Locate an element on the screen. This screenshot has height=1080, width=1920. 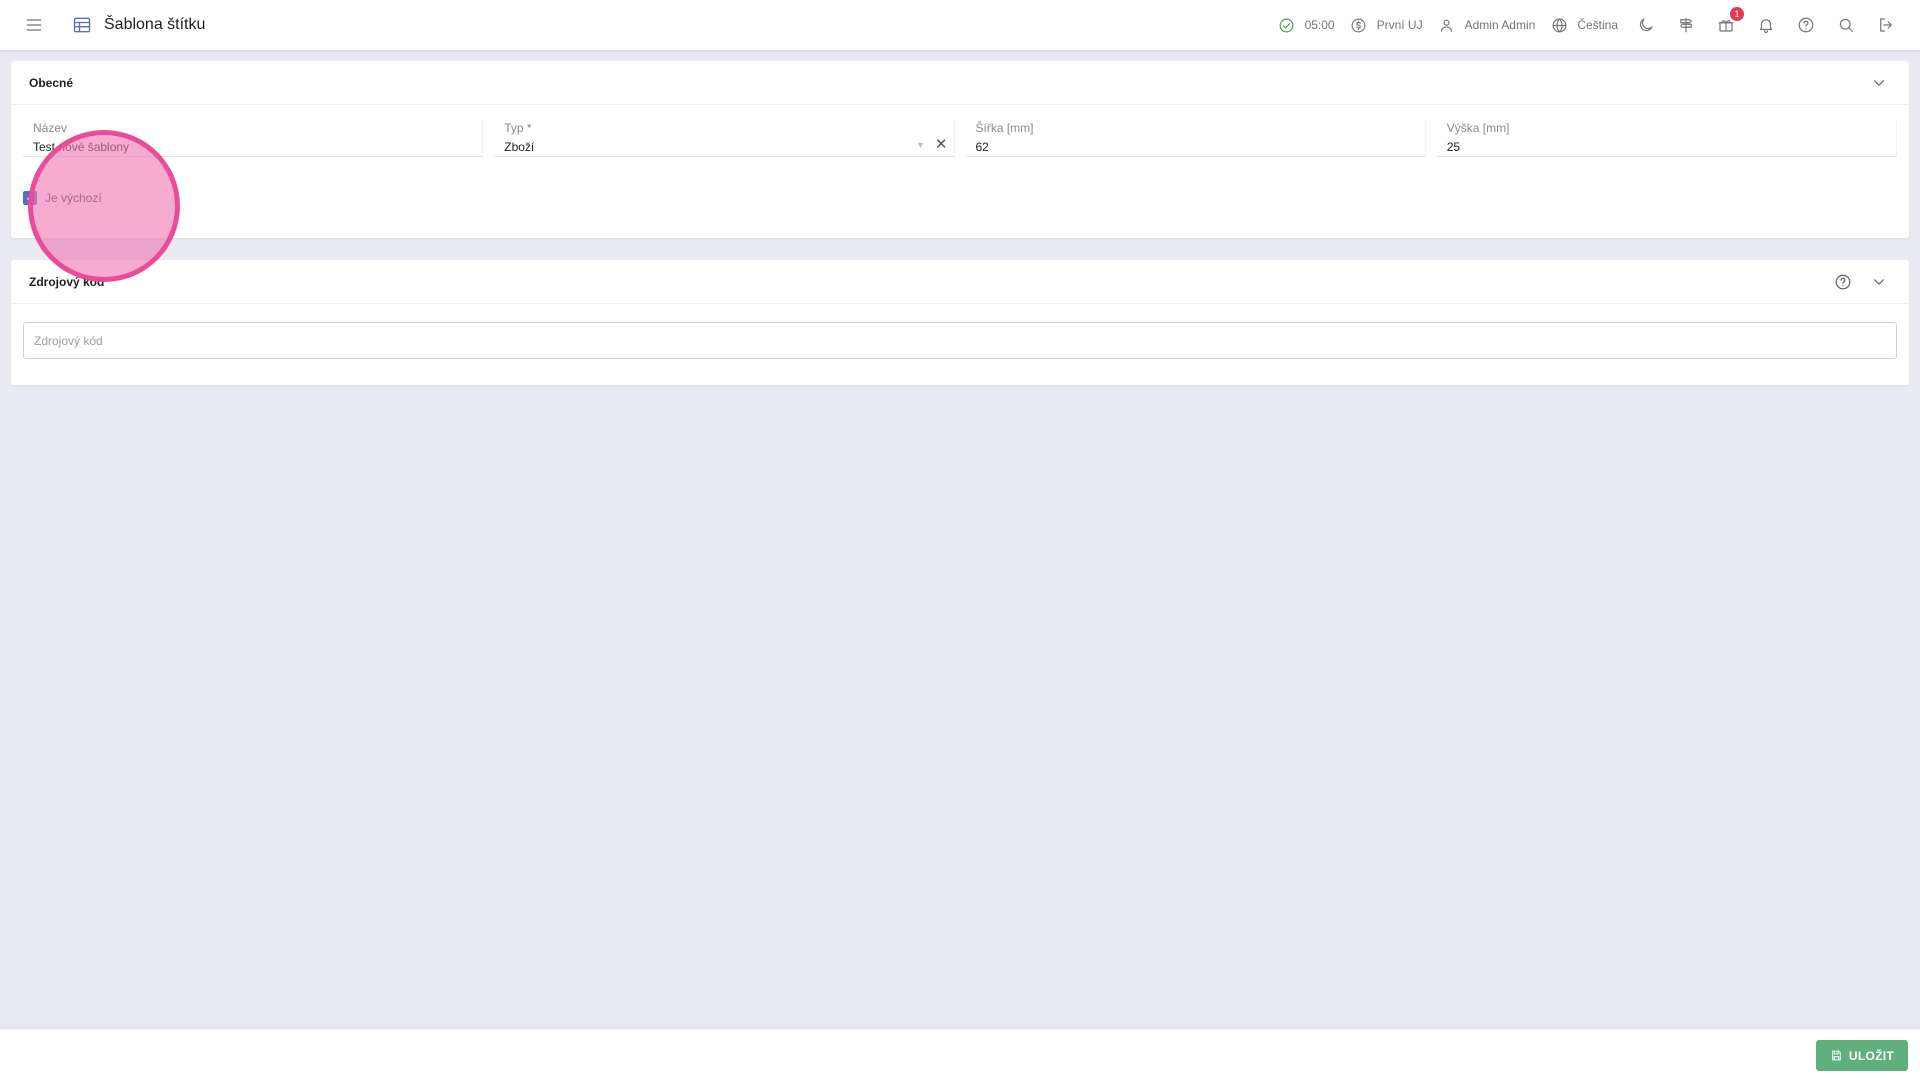
source-code-input is located at coordinates (960, 340).